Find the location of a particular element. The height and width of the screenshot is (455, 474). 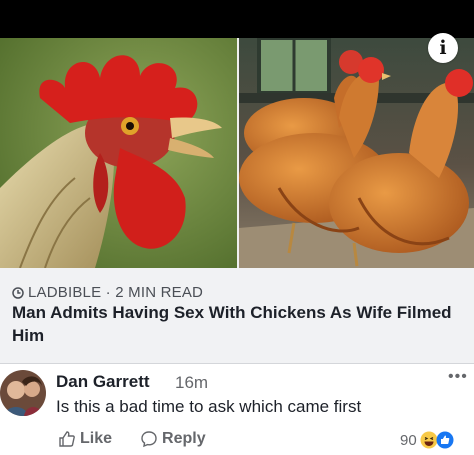

reaction-count: 90 is located at coordinates (408, 440).